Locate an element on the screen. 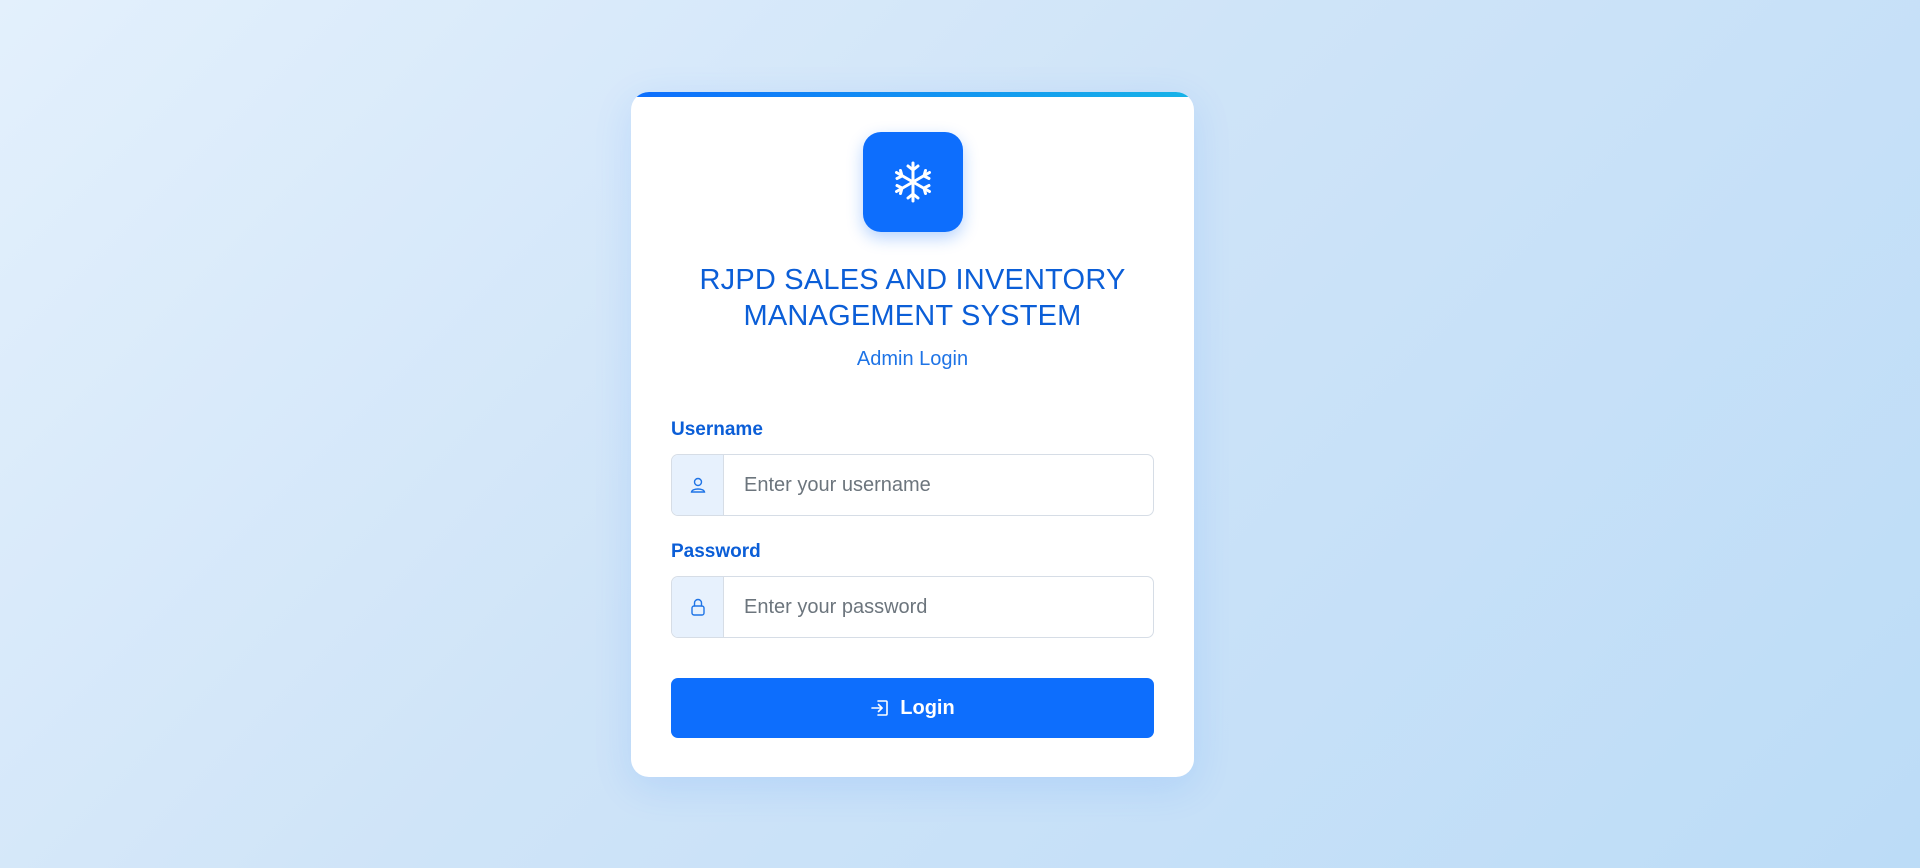 This screenshot has width=1920, height=868. snowflake-icon is located at coordinates (913, 182).